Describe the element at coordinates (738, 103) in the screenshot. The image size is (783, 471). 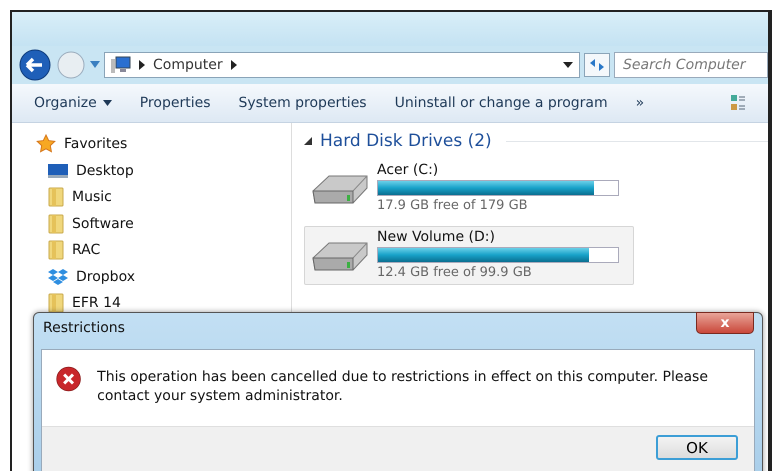
I see `view-options-icon` at that location.